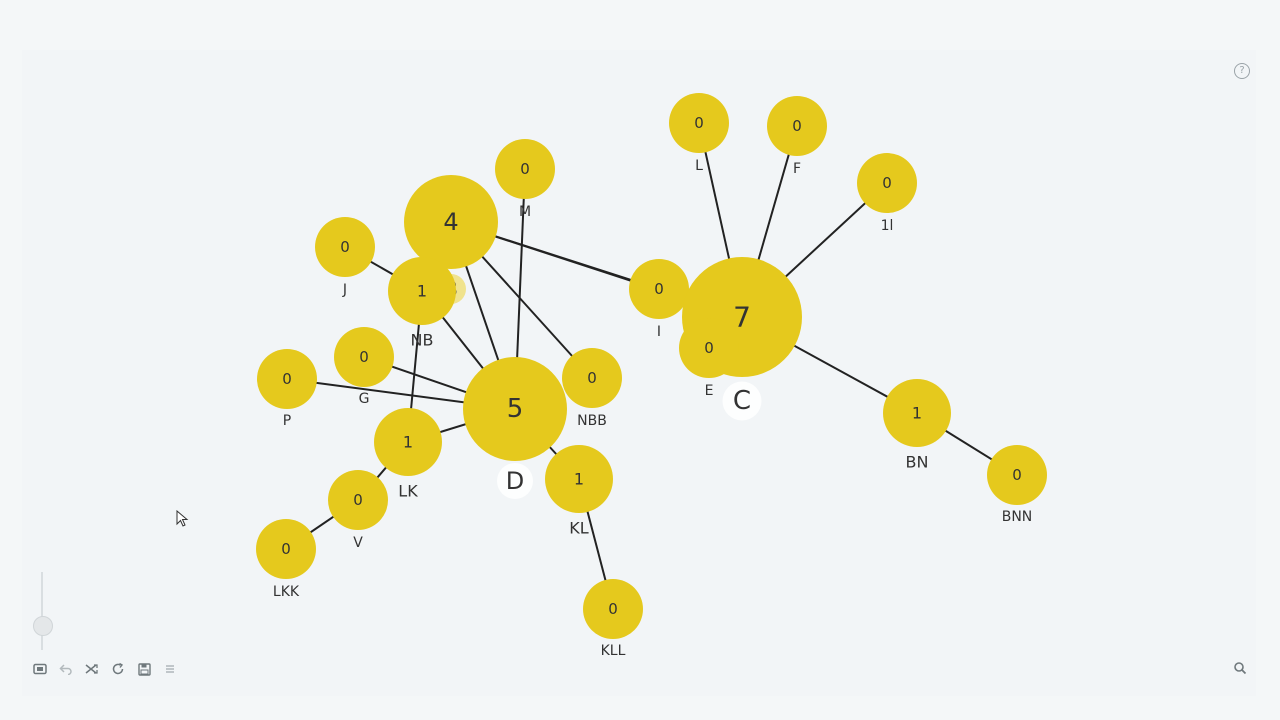 The height and width of the screenshot is (720, 1280). I want to click on refresh-icon, so click(118, 669).